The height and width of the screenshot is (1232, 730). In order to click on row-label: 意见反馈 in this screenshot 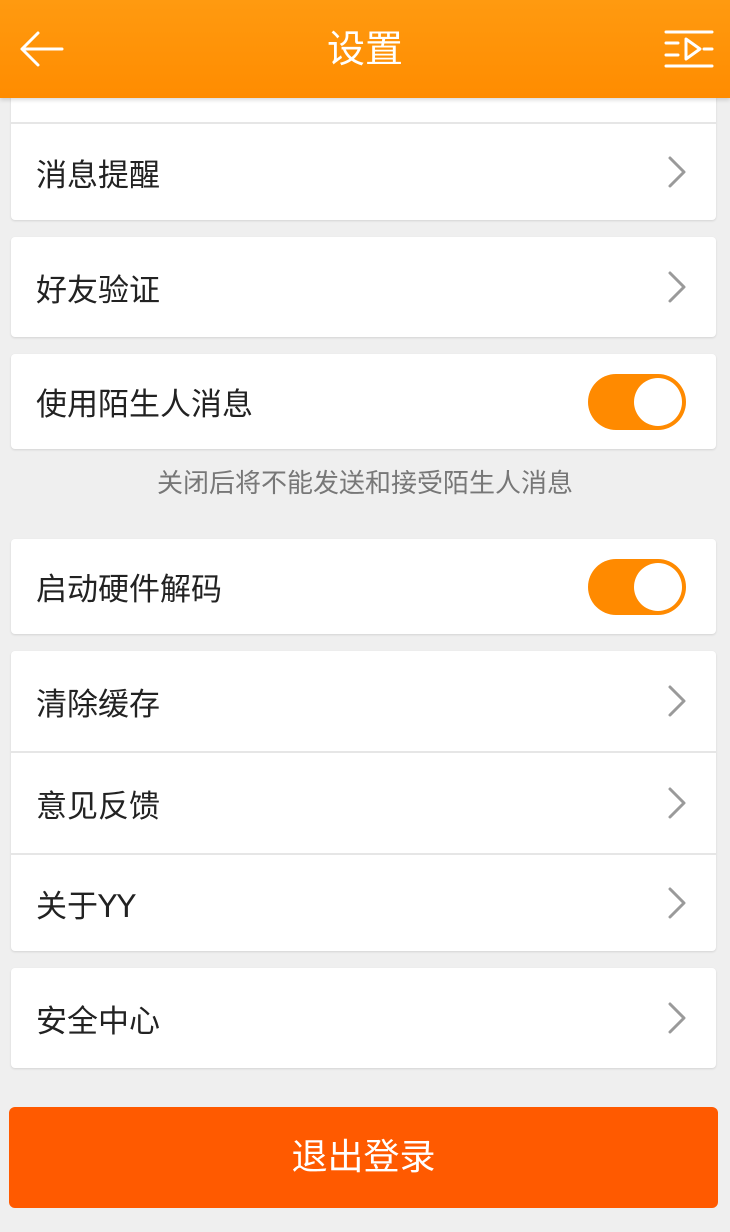, I will do `click(98, 806)`.